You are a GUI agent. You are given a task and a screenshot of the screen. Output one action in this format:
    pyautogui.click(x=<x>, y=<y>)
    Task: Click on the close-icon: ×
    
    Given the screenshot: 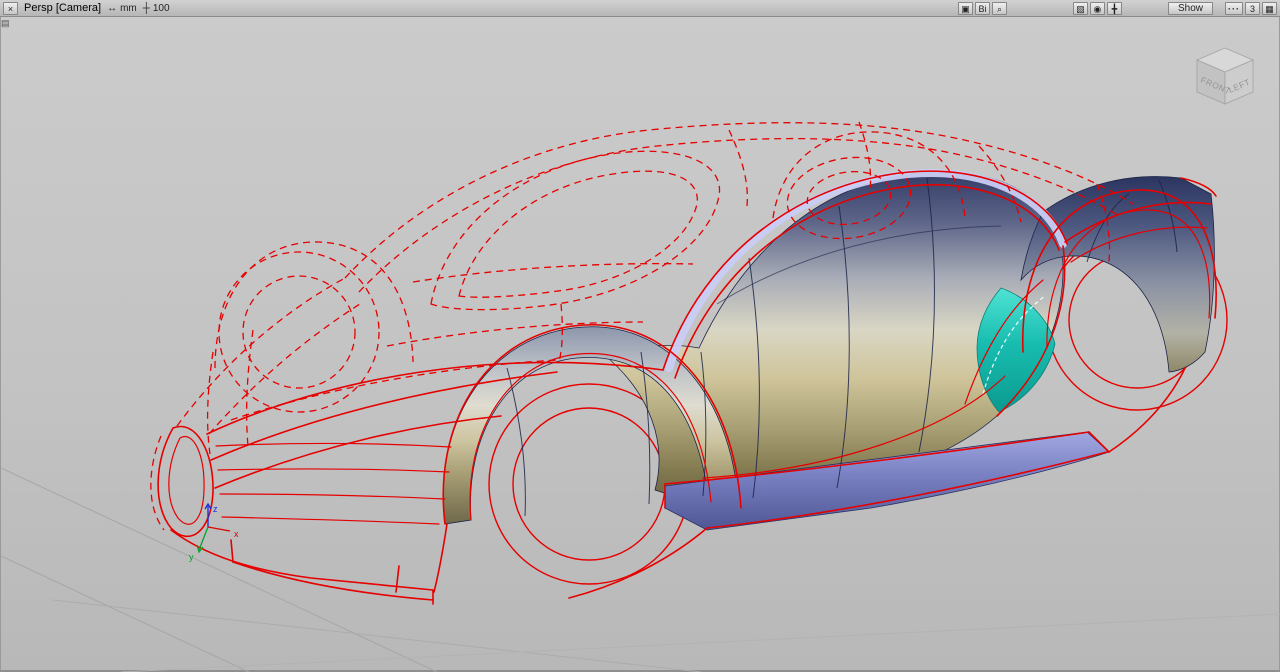 What is the action you would take?
    pyautogui.click(x=10, y=8)
    